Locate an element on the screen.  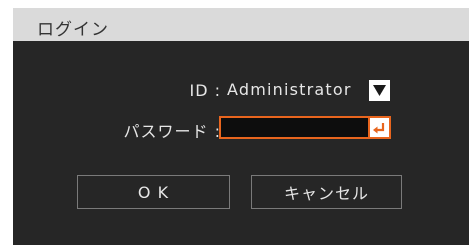
password-field is located at coordinates (294, 127).